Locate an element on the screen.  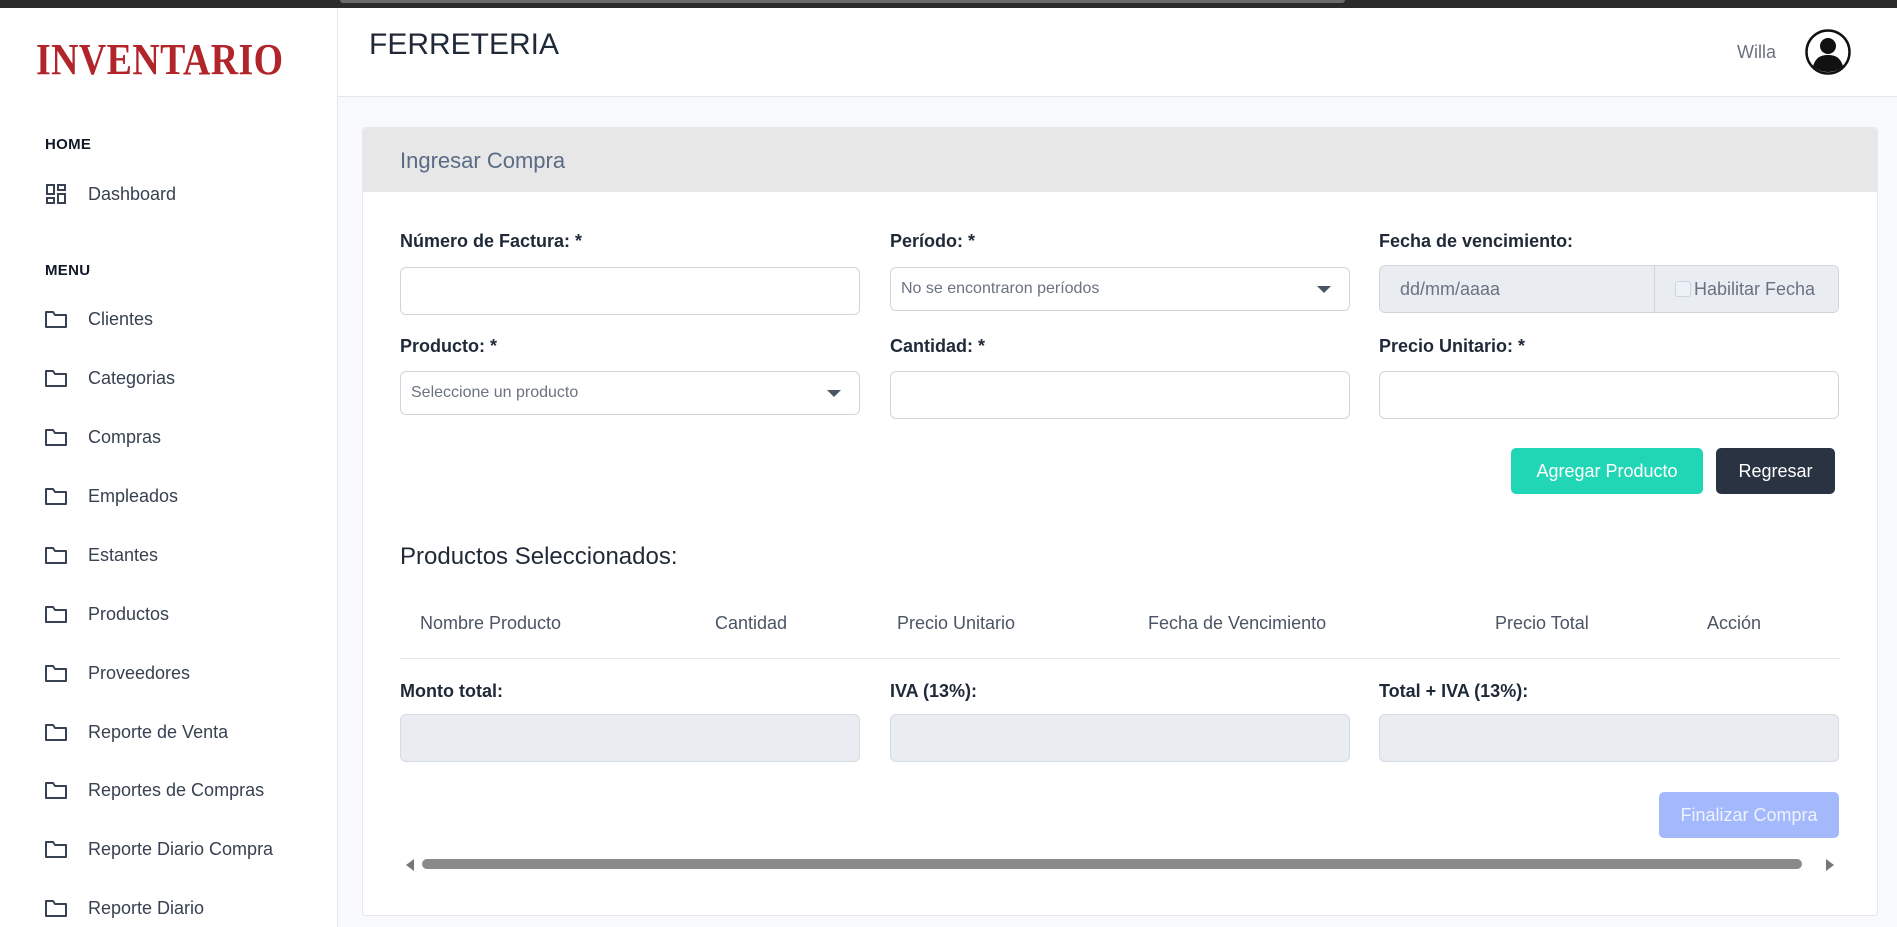
iva-label: IVA (13%): is located at coordinates (934, 691).